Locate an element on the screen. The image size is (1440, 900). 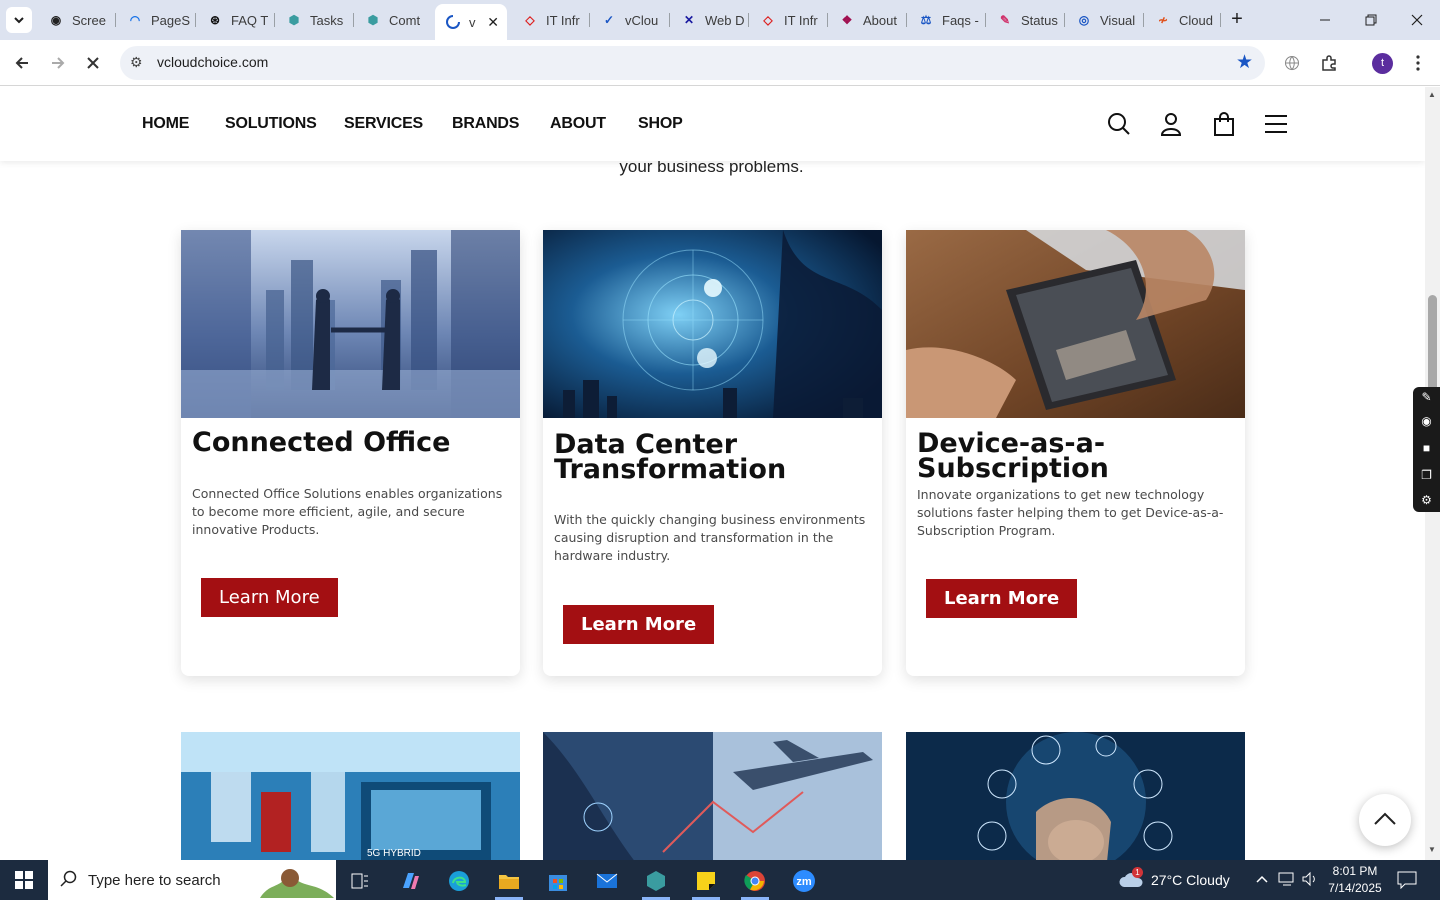
mail-icon is located at coordinates (607, 881).